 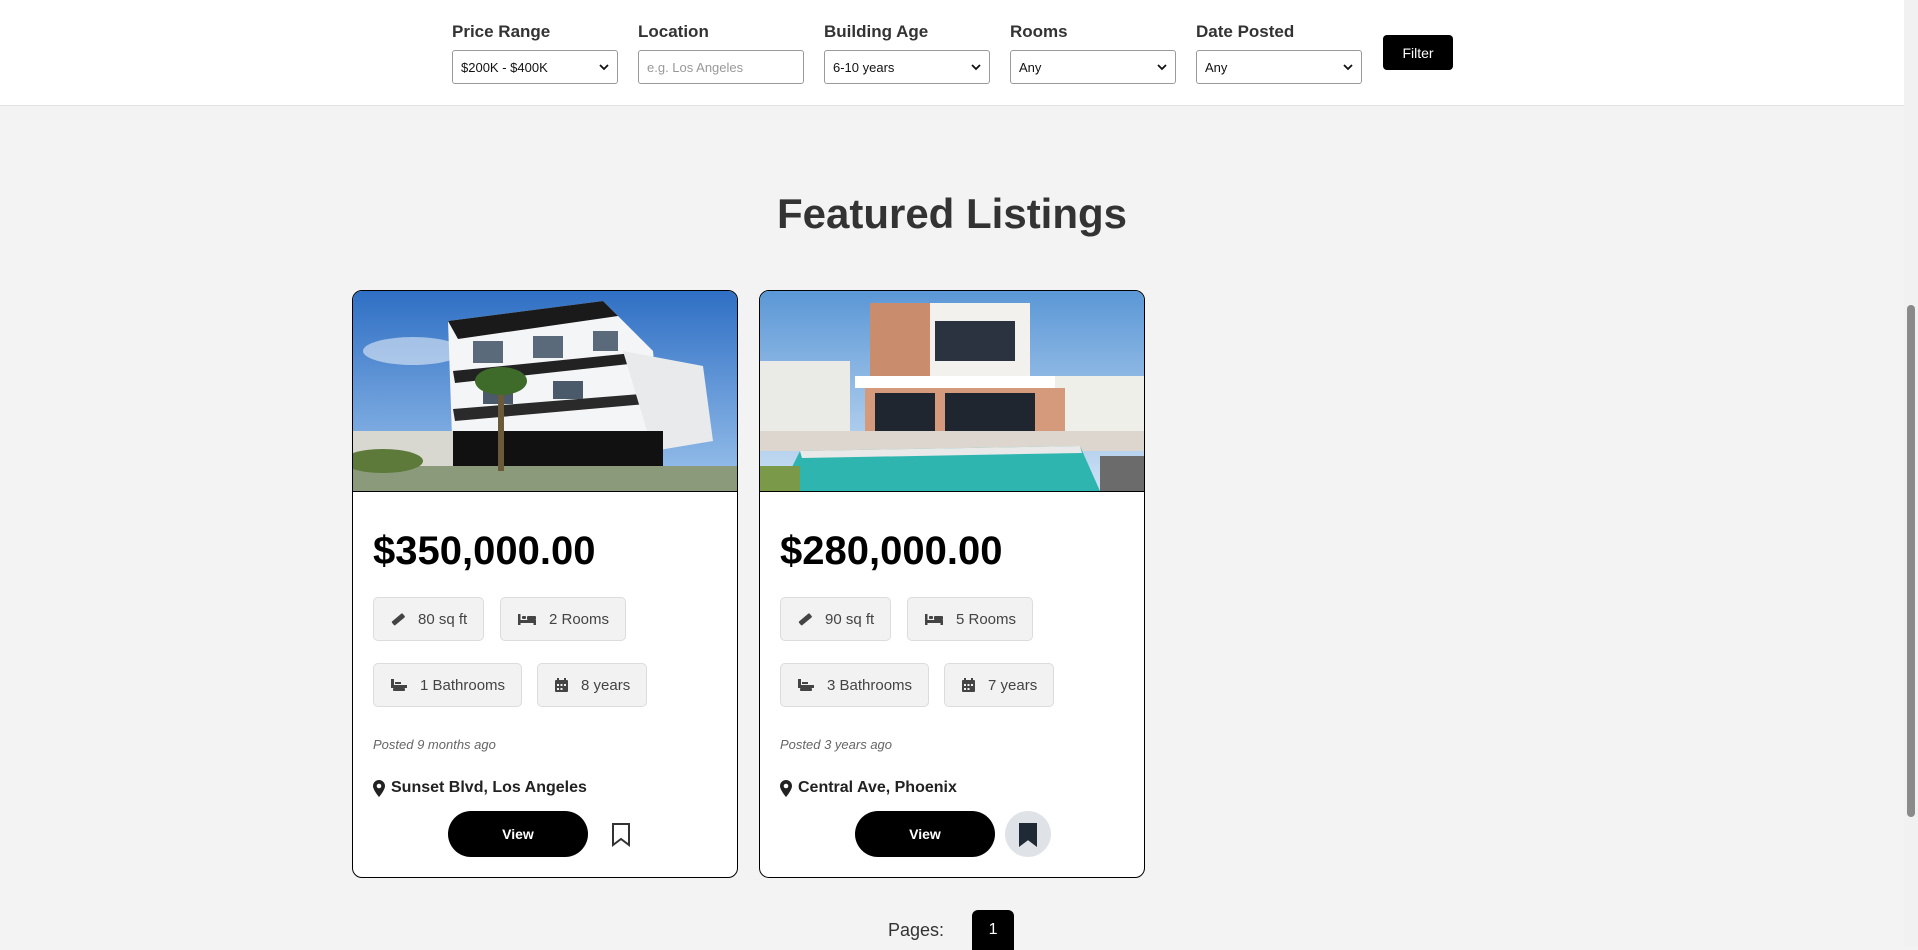 I want to click on filter-button: Filter, so click(x=1418, y=52).